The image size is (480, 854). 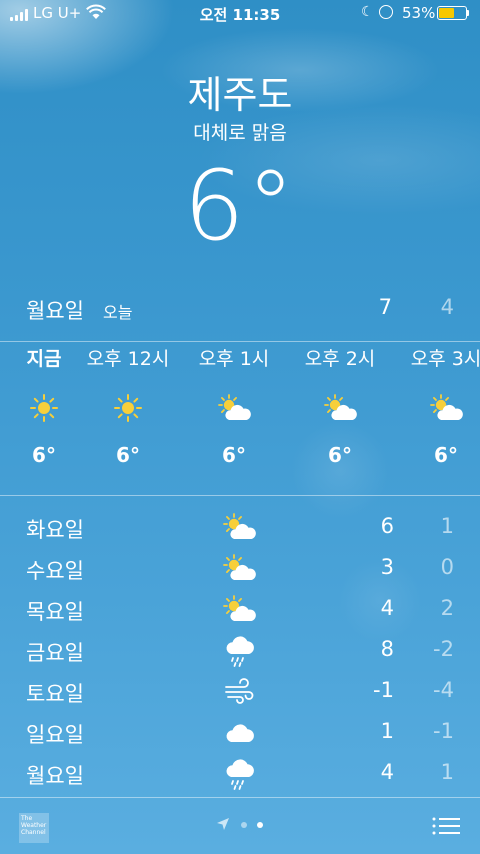 I want to click on daily-row: 월요일 4 1, so click(x=240, y=776).